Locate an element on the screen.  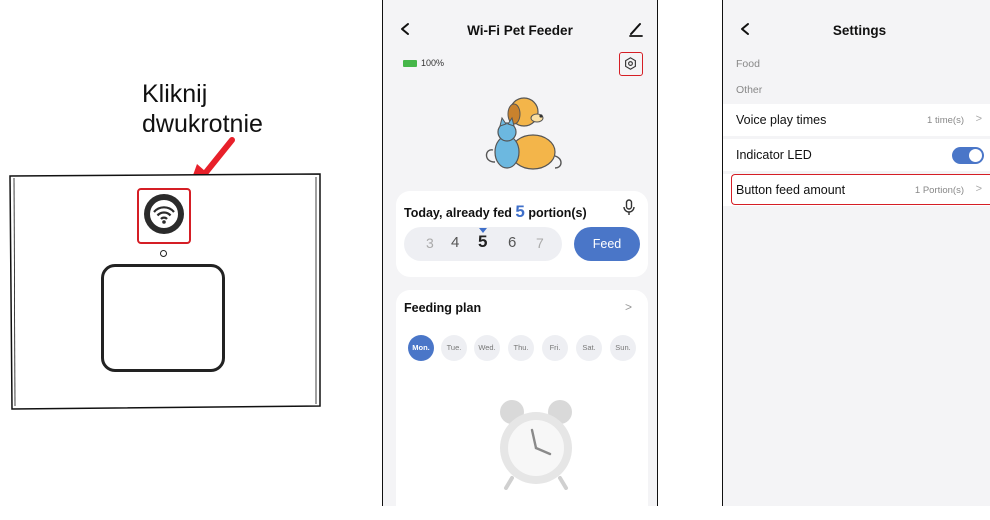
indicator-led-toggle is located at coordinates (968, 155).